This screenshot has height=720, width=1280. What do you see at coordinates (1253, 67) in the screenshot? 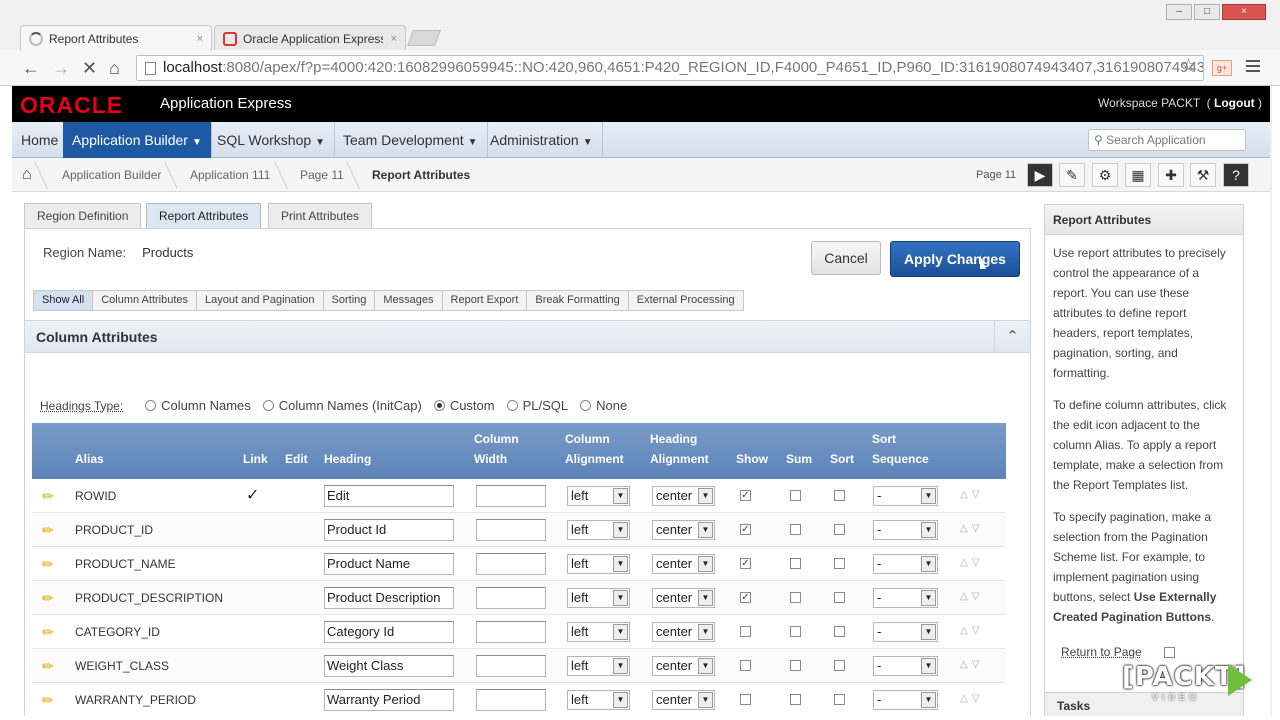
I see `browser-menu-icon` at bounding box center [1253, 67].